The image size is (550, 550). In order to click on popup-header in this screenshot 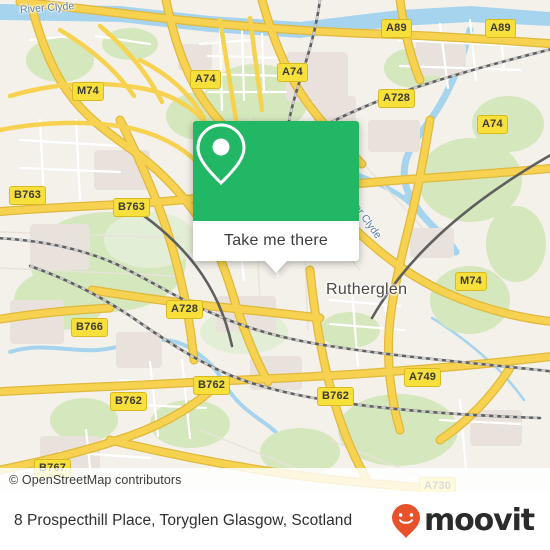, I will do `click(276, 171)`.